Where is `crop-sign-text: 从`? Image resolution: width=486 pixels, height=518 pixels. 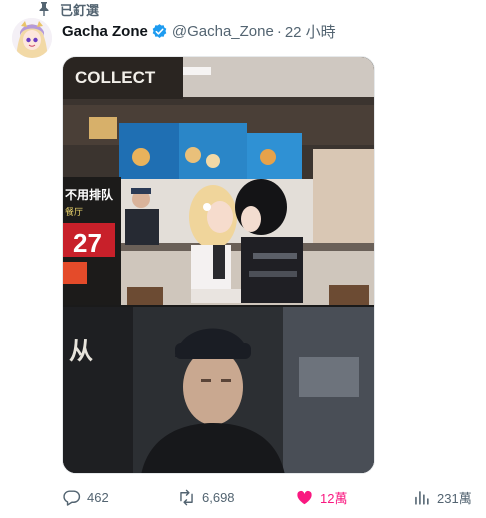
crop-sign-text: 从 is located at coordinates (81, 351).